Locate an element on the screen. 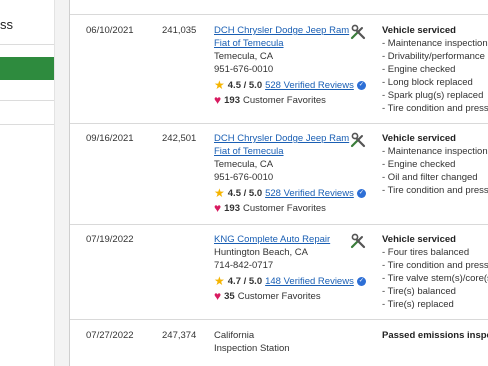  sidebar-active-item is located at coordinates (27, 68).